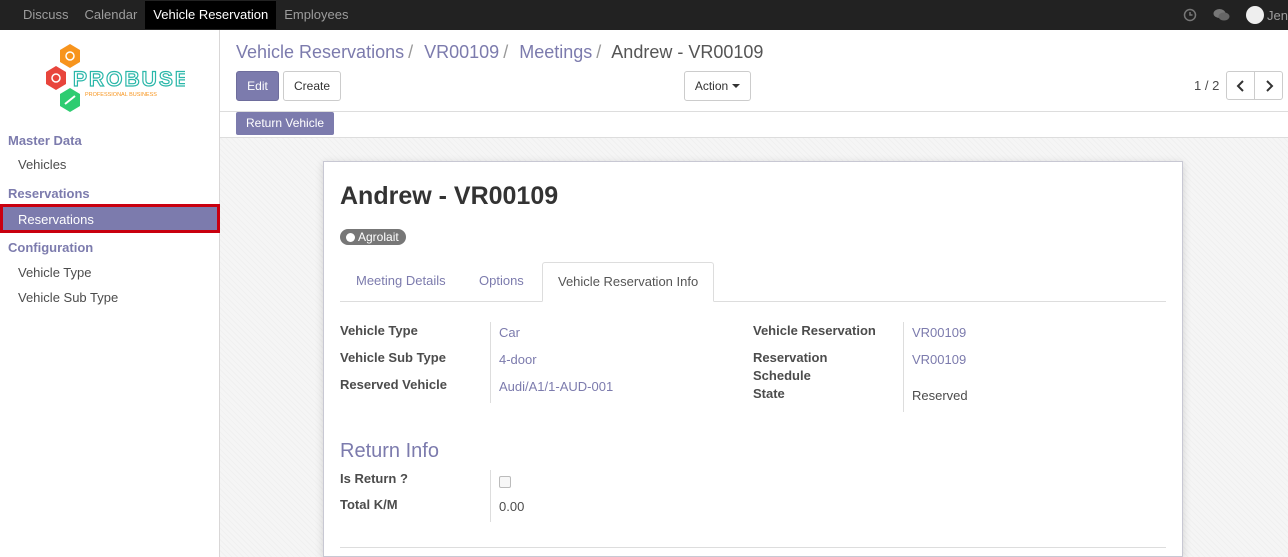 This screenshot has height=557, width=1288. What do you see at coordinates (1235, 15) in the screenshot?
I see `systray: Jen` at bounding box center [1235, 15].